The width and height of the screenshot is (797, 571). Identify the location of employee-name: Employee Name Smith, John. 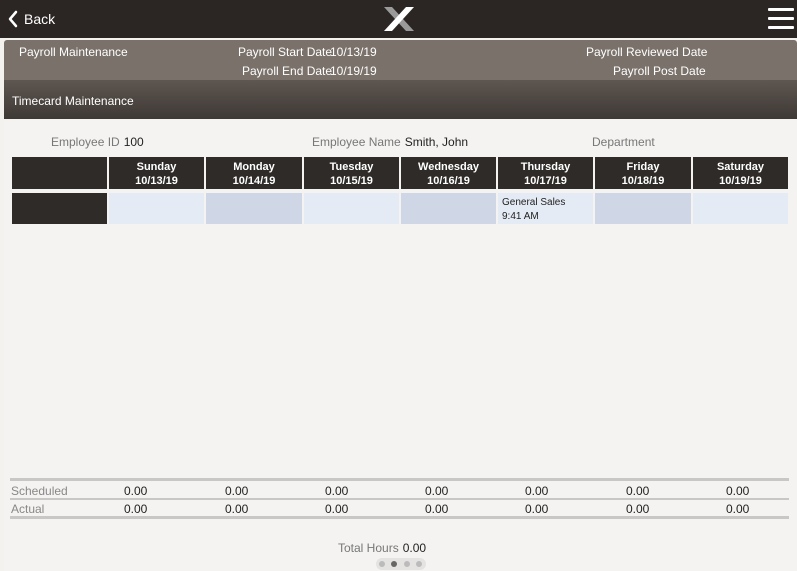
(390, 142).